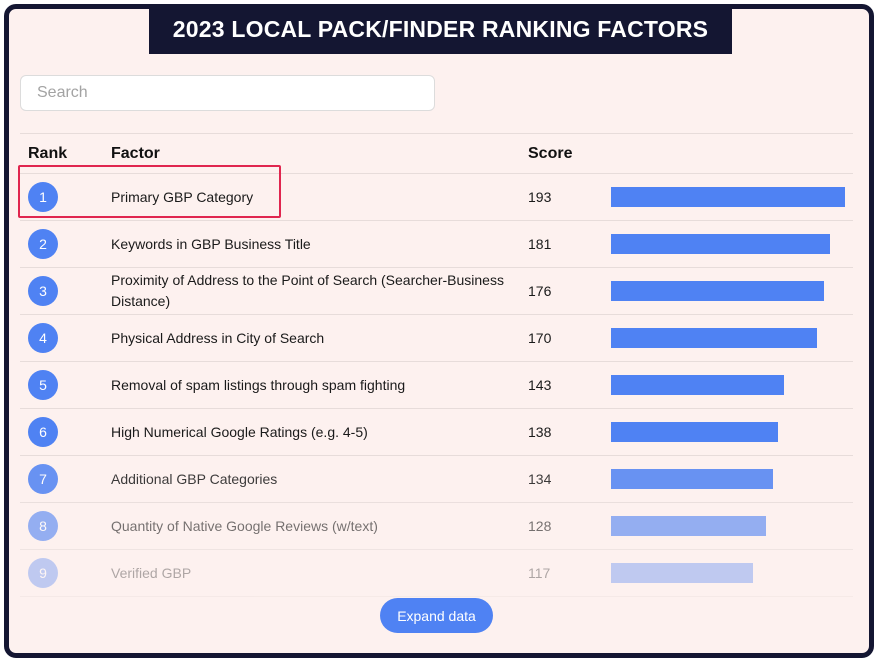  I want to click on score-value: 138, so click(540, 432).